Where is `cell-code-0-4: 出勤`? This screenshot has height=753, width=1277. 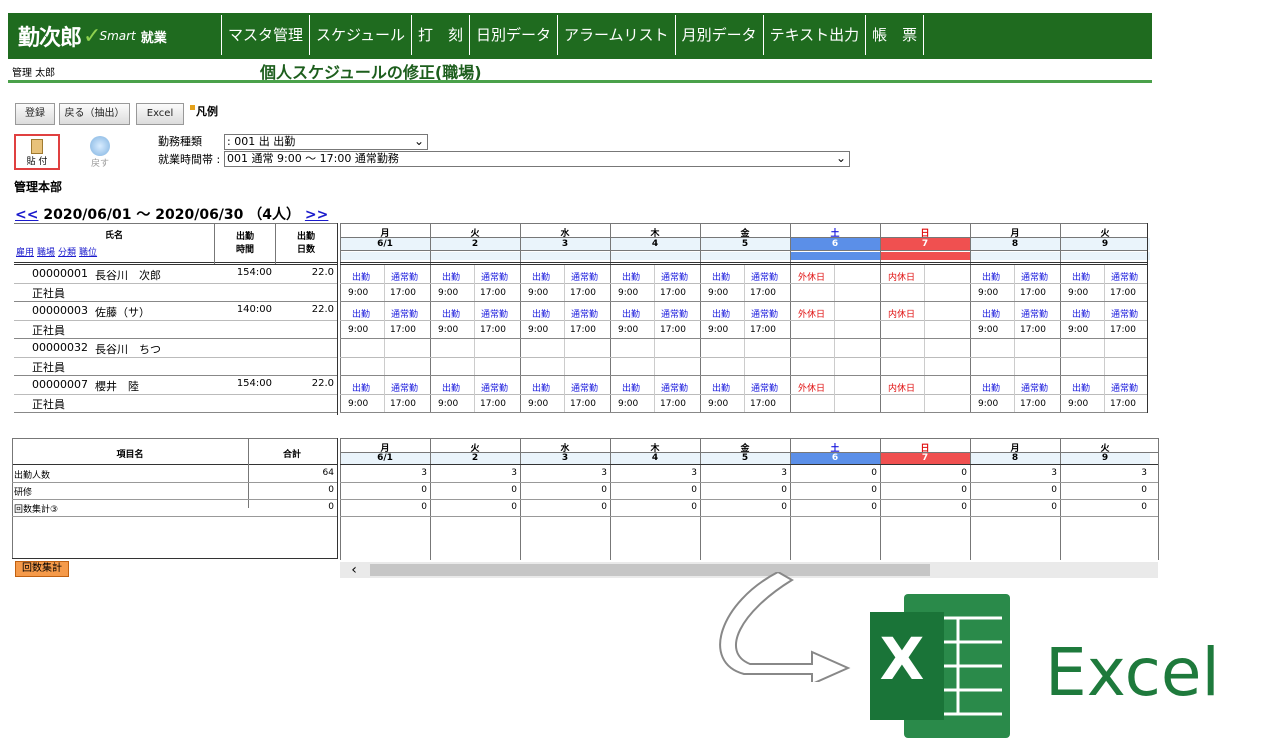
cell-code-0-4: 出勤 is located at coordinates (727, 276).